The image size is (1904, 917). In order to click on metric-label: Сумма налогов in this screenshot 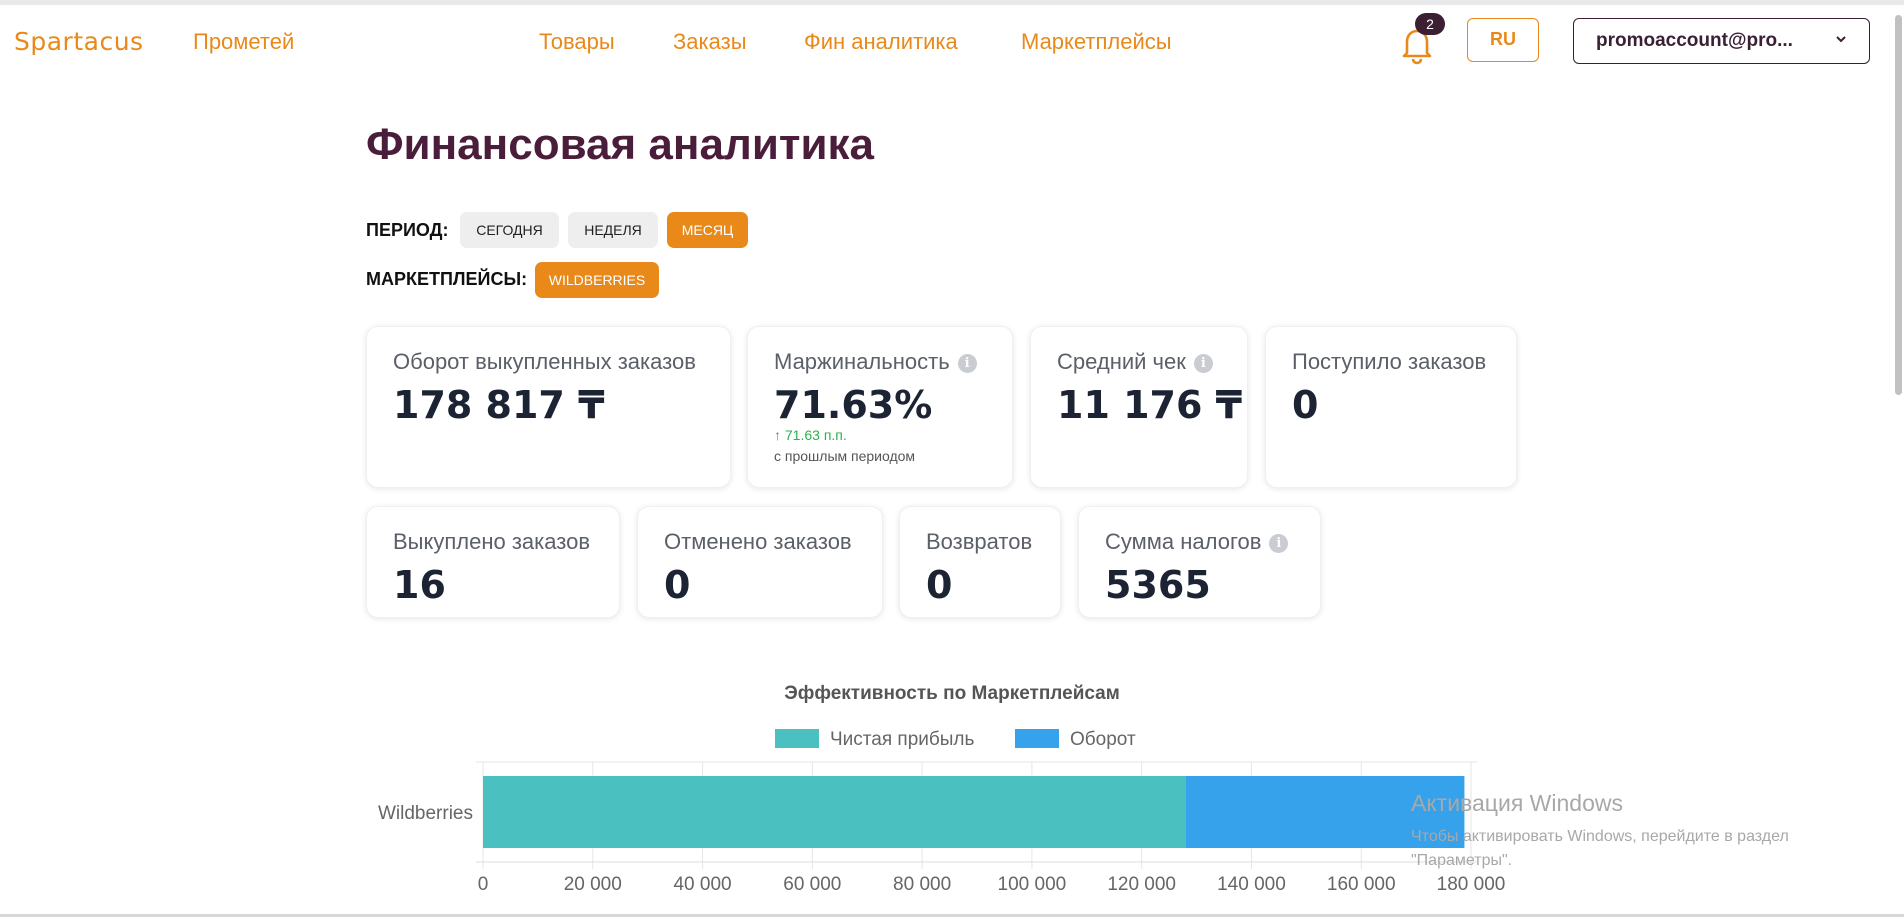, I will do `click(1183, 541)`.